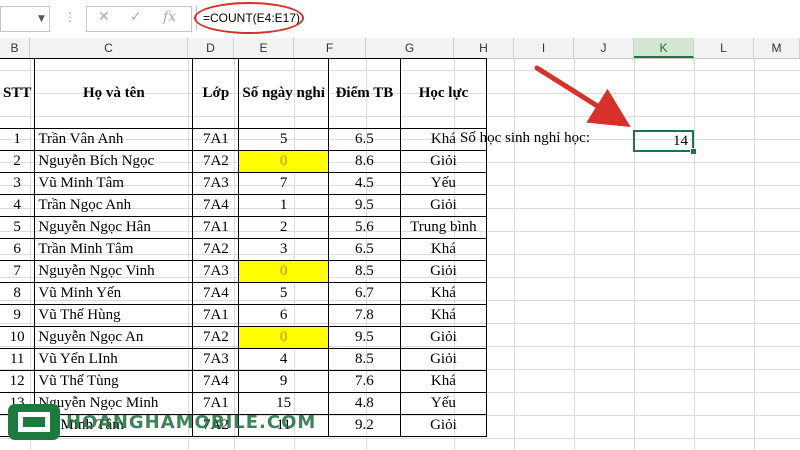 This screenshot has height=450, width=800. Describe the element at coordinates (18, 315) in the screenshot. I see `cell-stt: 9` at that location.